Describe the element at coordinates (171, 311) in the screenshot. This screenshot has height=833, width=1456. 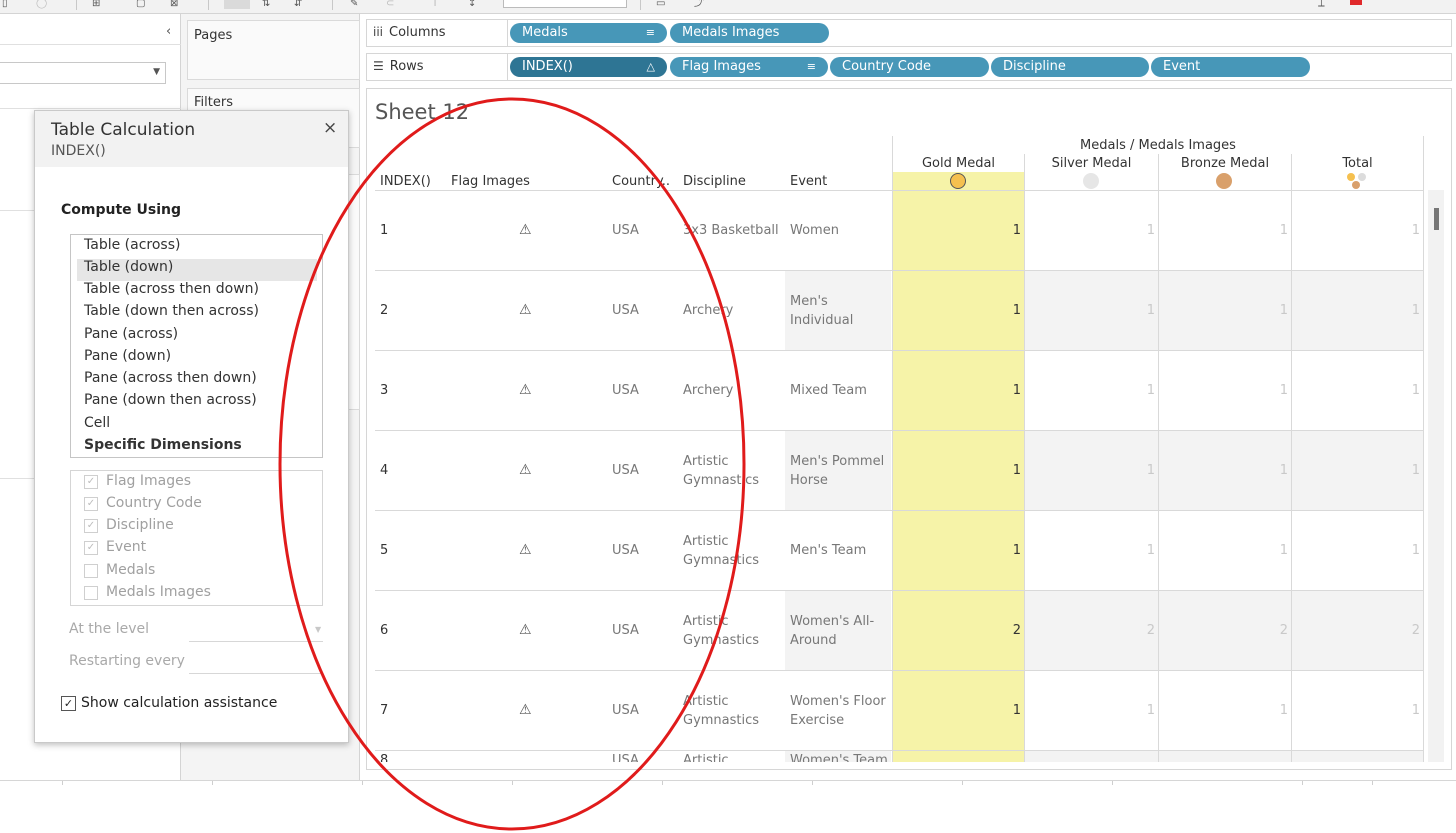
I see `option-table-down-then-across: Table (down then across)` at that location.